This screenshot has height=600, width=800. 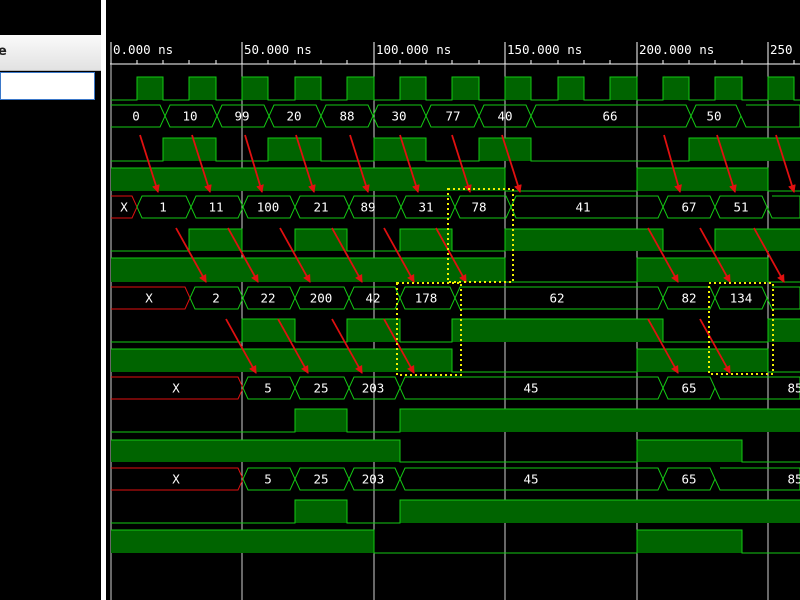 I want to click on bus3-value-label: 25, so click(x=320, y=388).